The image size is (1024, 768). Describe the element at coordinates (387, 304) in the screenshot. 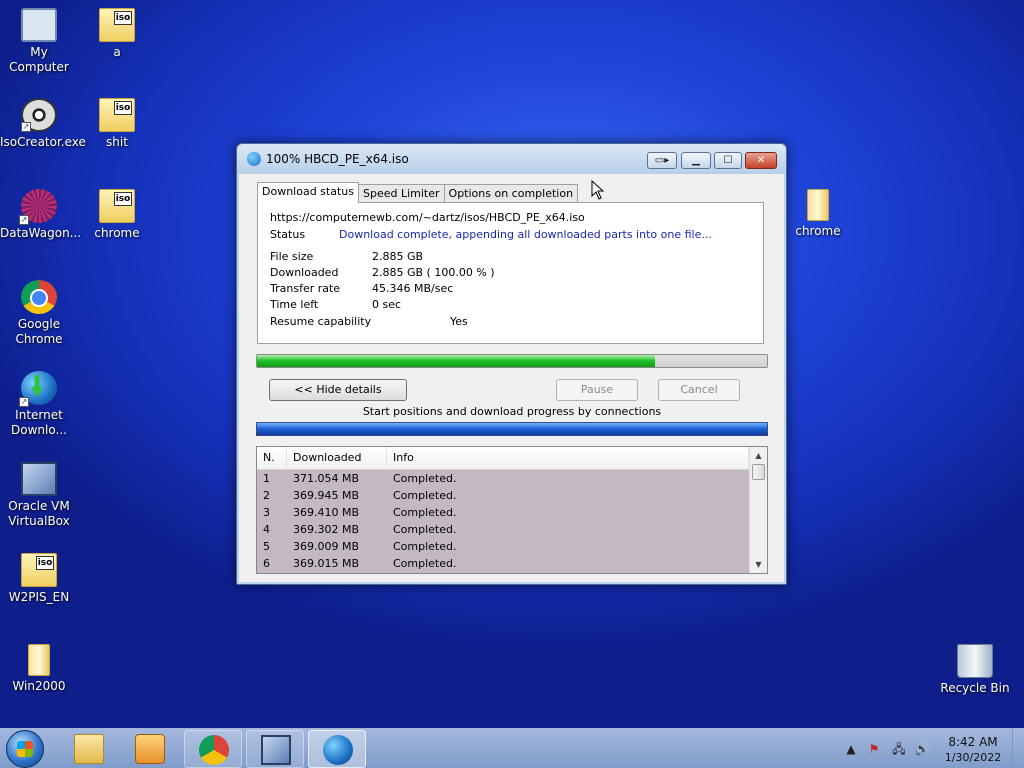

I see `time-left-value: 0 sec` at that location.